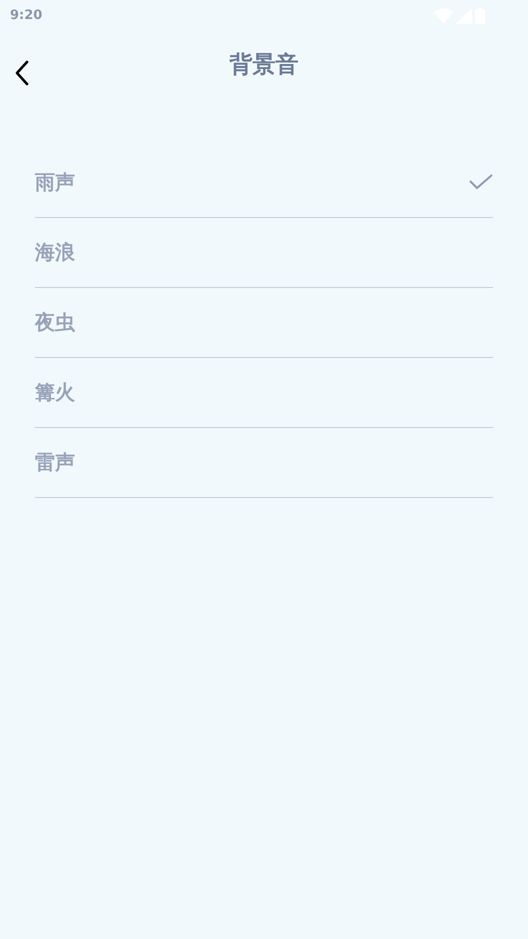 This screenshot has width=528, height=939. I want to click on status-time: 9:20, so click(26, 16).